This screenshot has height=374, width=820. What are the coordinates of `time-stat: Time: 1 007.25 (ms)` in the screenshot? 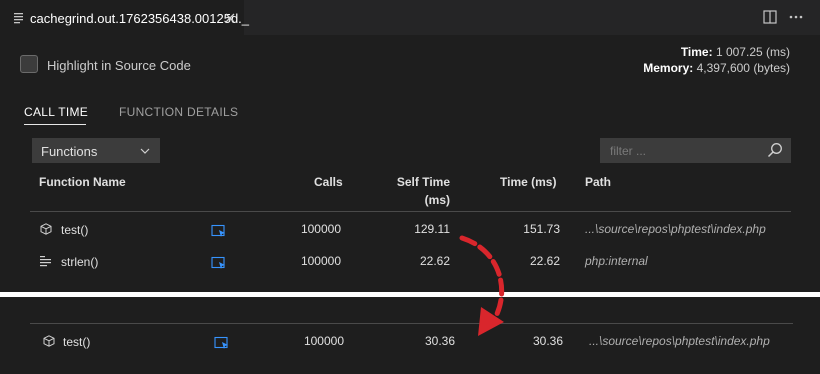 It's located at (716, 52).